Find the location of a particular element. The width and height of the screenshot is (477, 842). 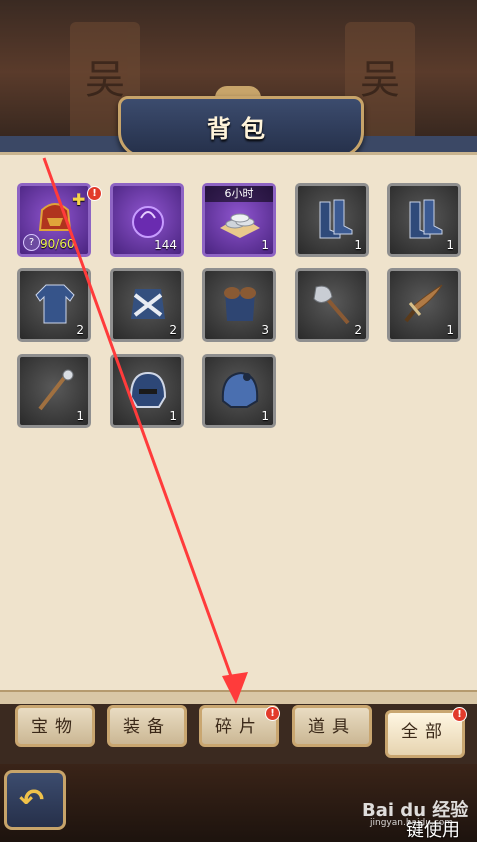

item-armor-b: 3 is located at coordinates (239, 305).